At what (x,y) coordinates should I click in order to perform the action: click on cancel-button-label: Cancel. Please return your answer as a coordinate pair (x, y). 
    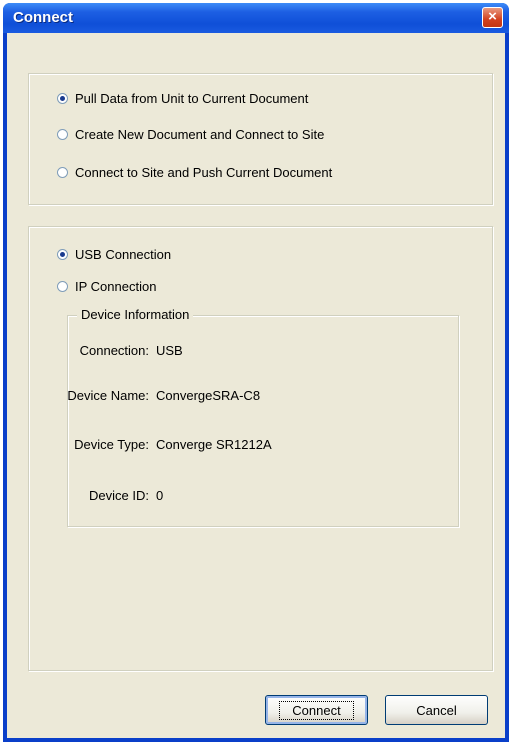
    Looking at the image, I should click on (436, 710).